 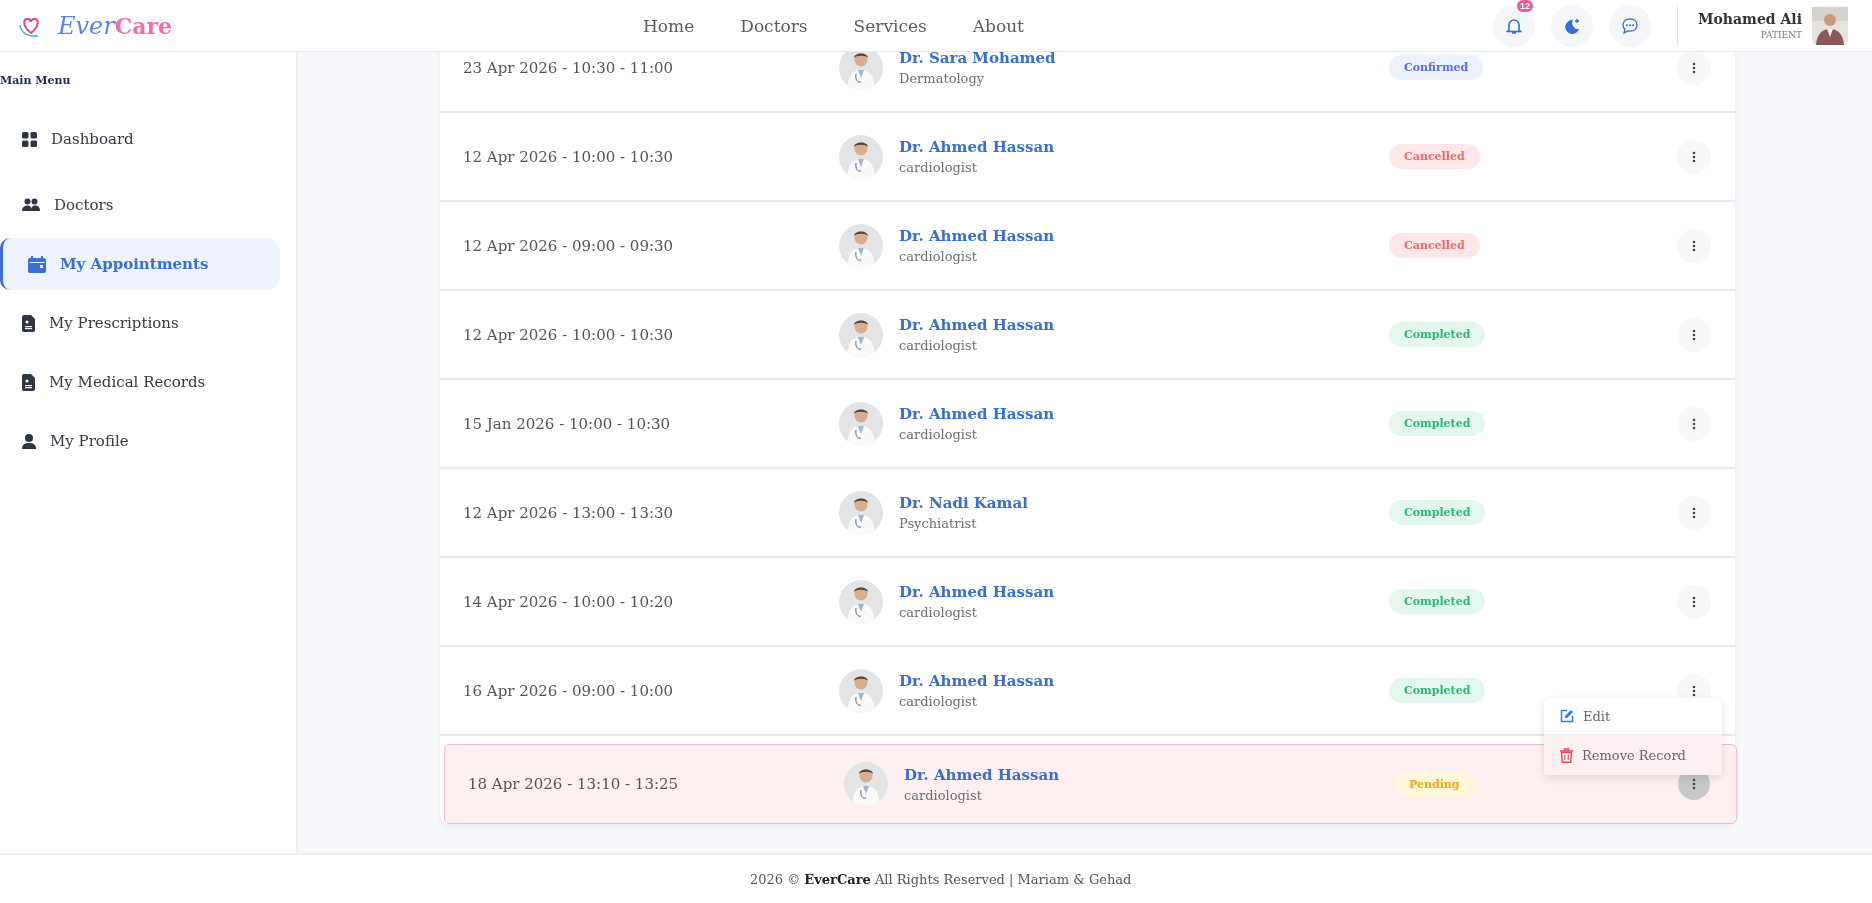 What do you see at coordinates (774, 25) in the screenshot?
I see `nav-link: Doctors` at bounding box center [774, 25].